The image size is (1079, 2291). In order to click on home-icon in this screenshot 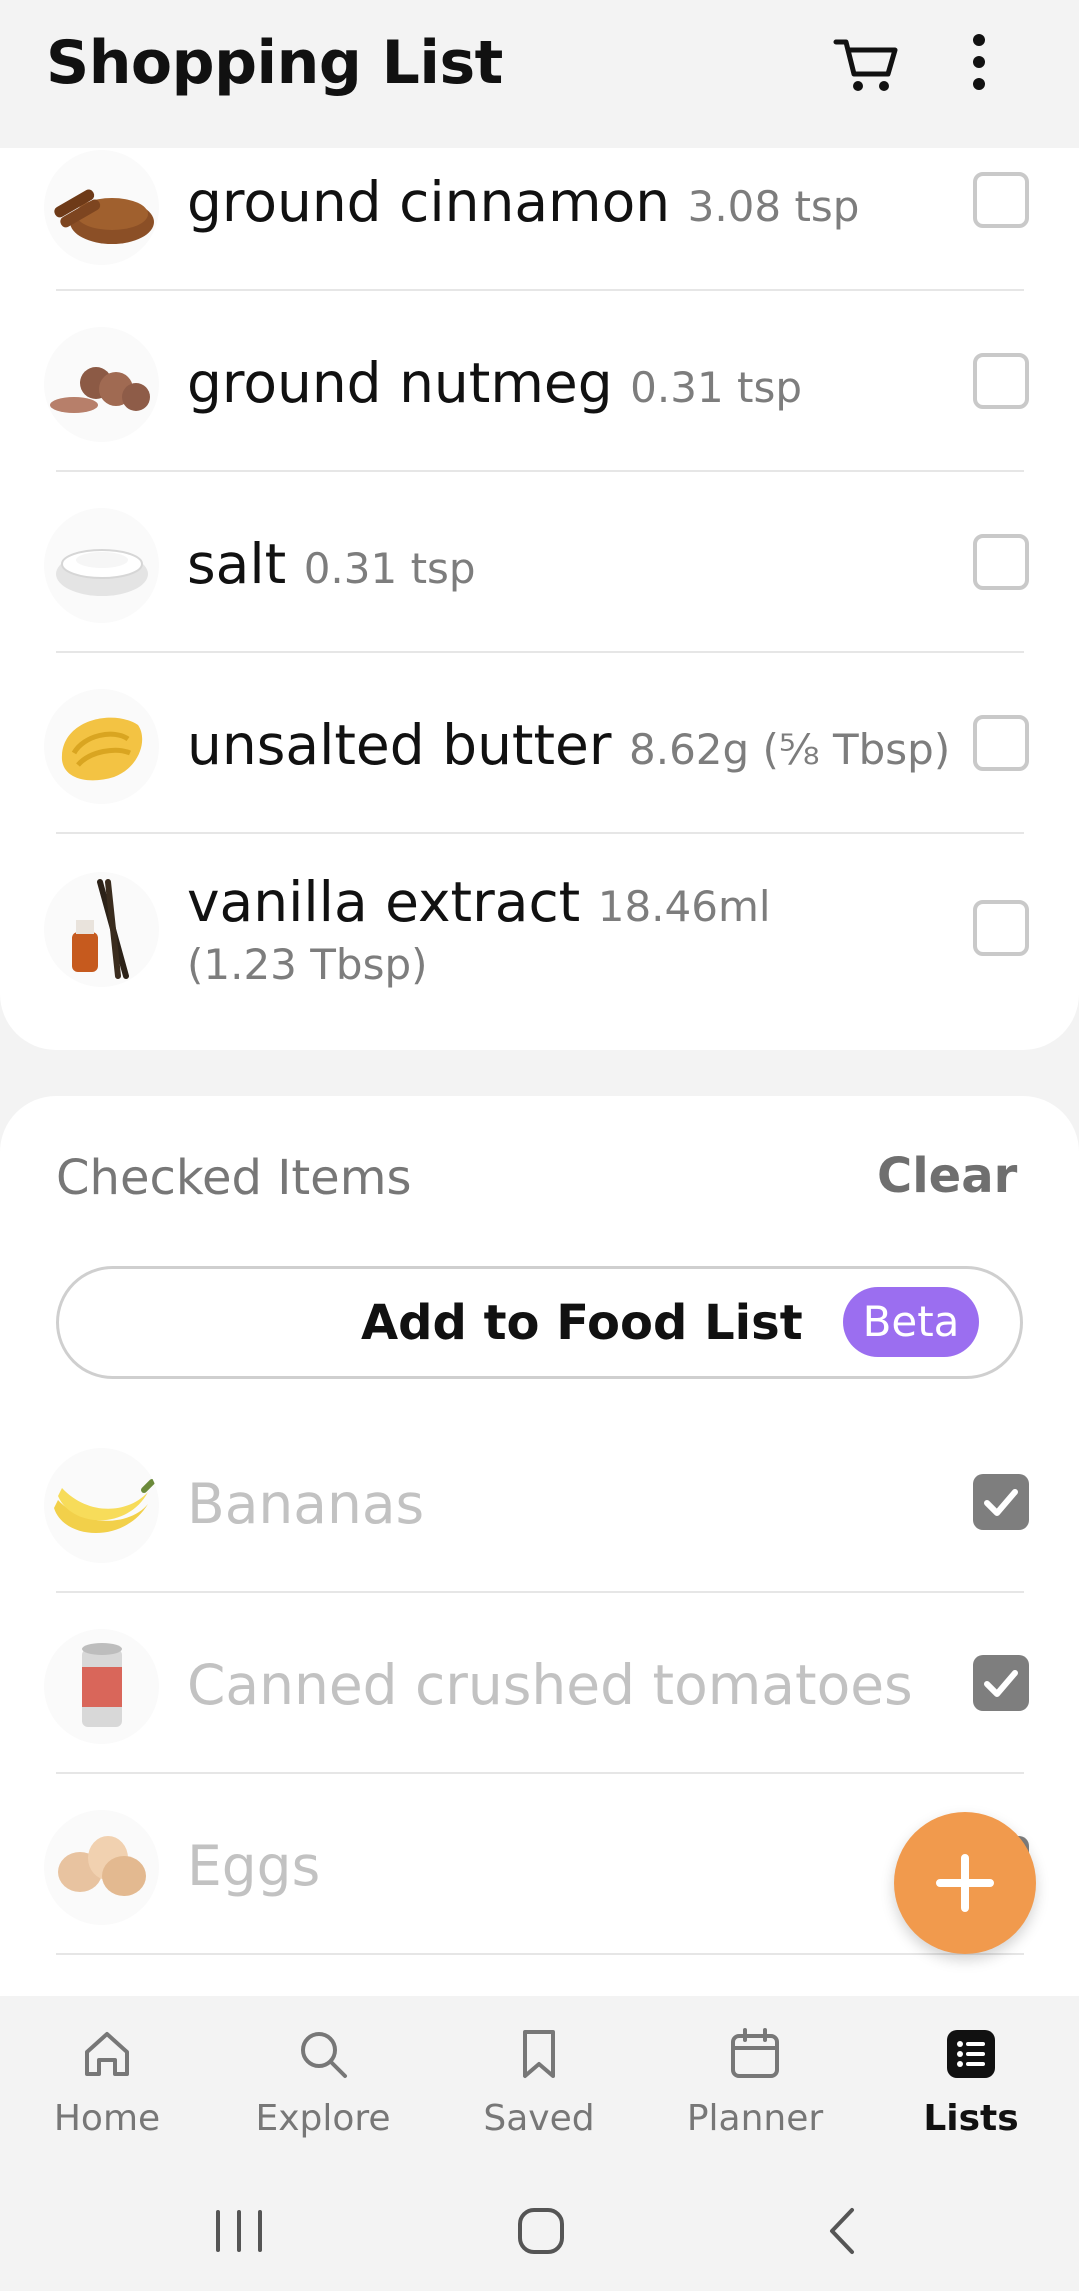, I will do `click(107, 2054)`.